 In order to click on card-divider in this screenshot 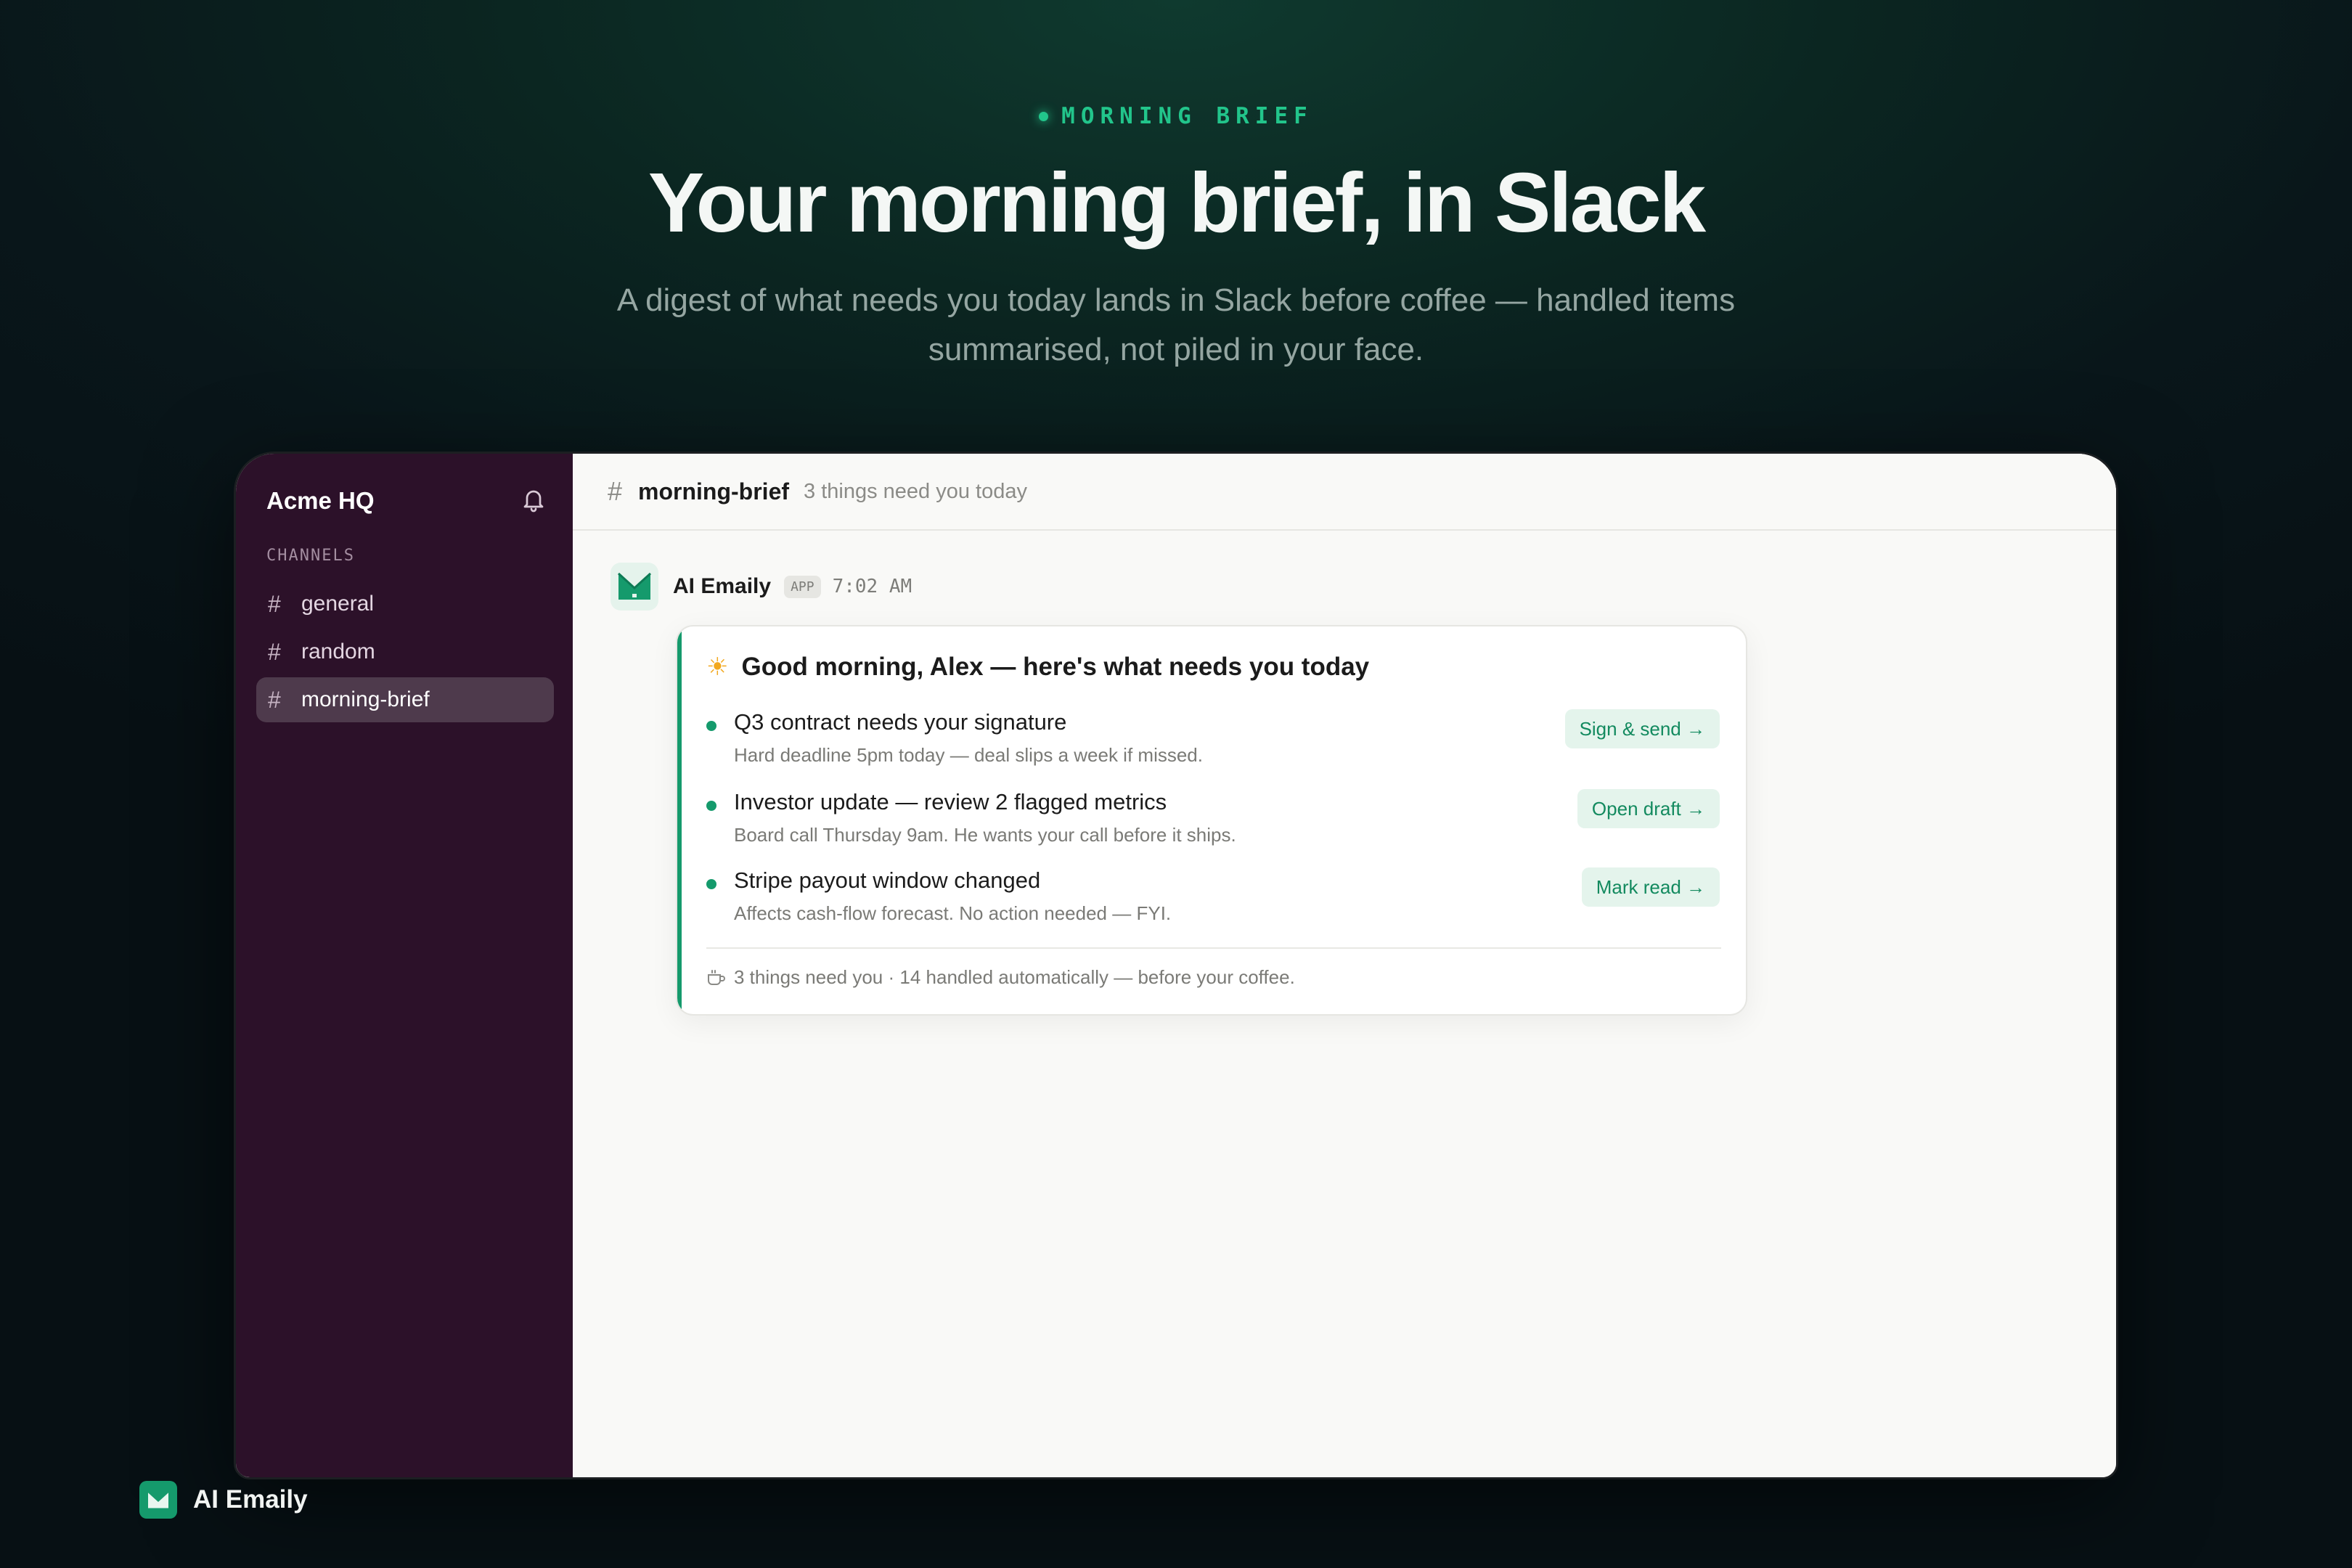, I will do `click(1214, 948)`.